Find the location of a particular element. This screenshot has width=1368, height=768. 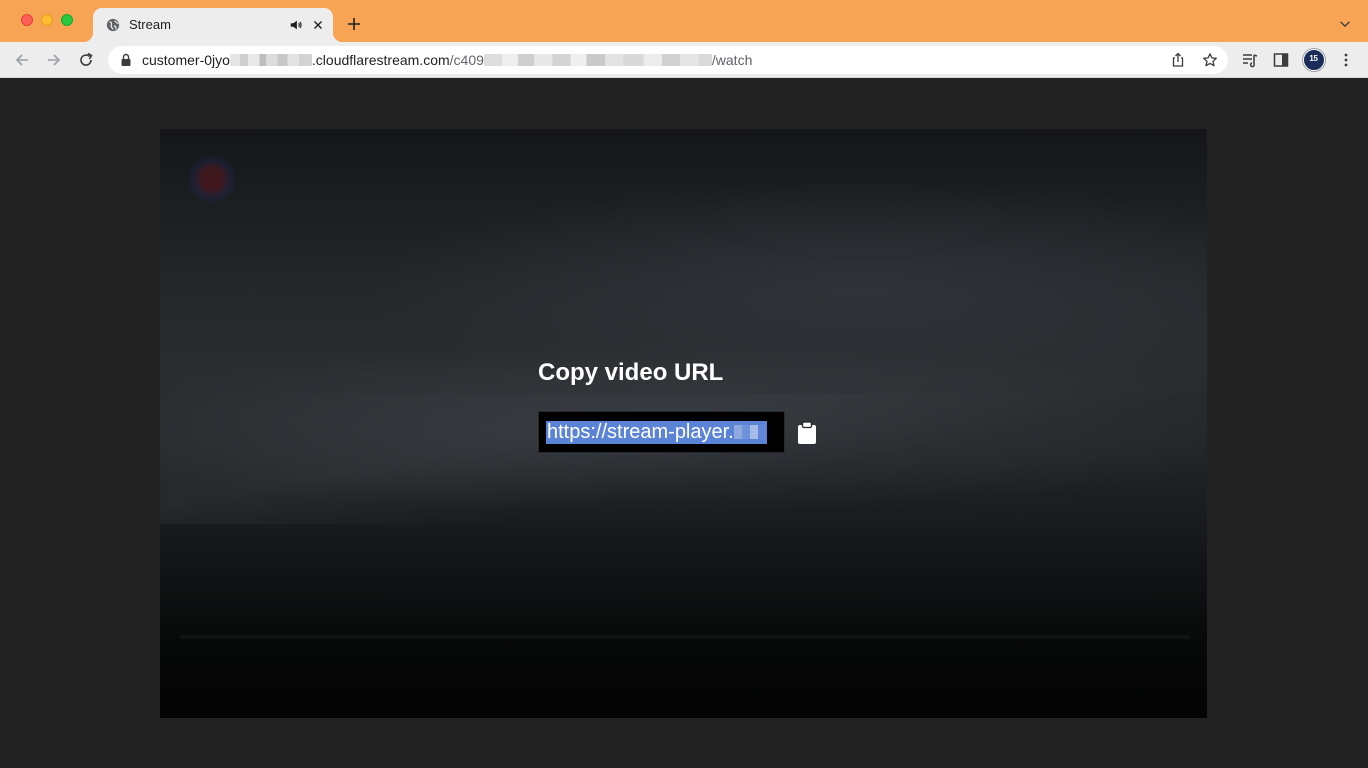

more-icon is located at coordinates (1346, 60).